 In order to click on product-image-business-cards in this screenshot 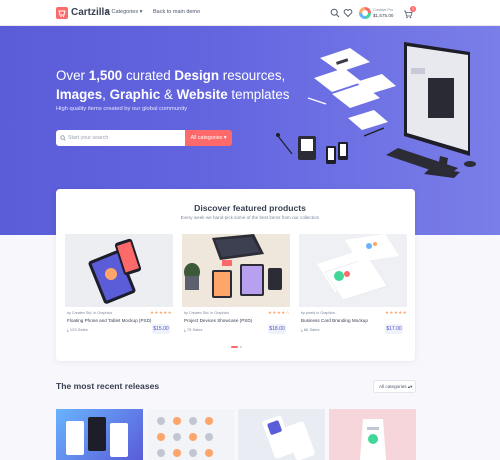, I will do `click(353, 270)`.